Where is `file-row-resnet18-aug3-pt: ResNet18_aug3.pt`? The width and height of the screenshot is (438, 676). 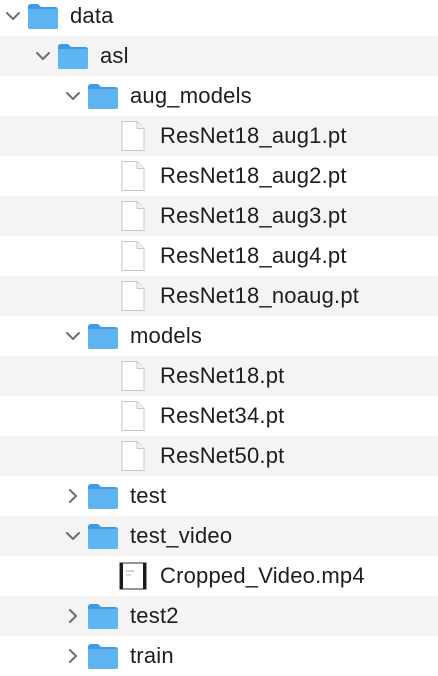
file-row-resnet18-aug3-pt: ResNet18_aug3.pt is located at coordinates (219, 216).